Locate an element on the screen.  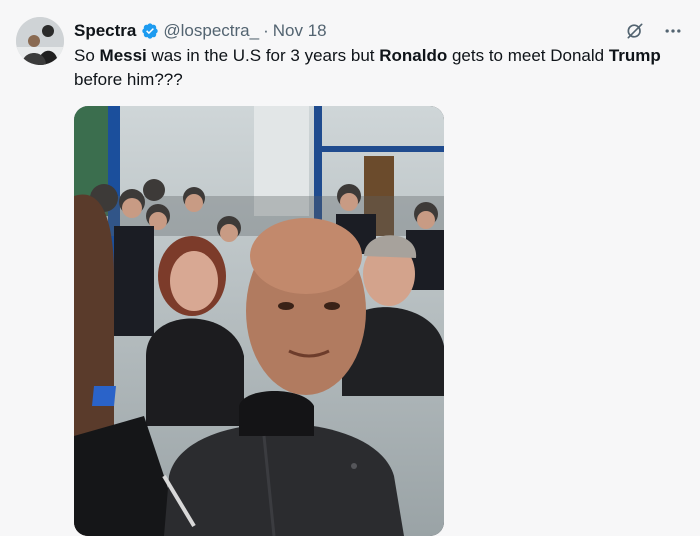
text-part: before him??? is located at coordinates (128, 79).